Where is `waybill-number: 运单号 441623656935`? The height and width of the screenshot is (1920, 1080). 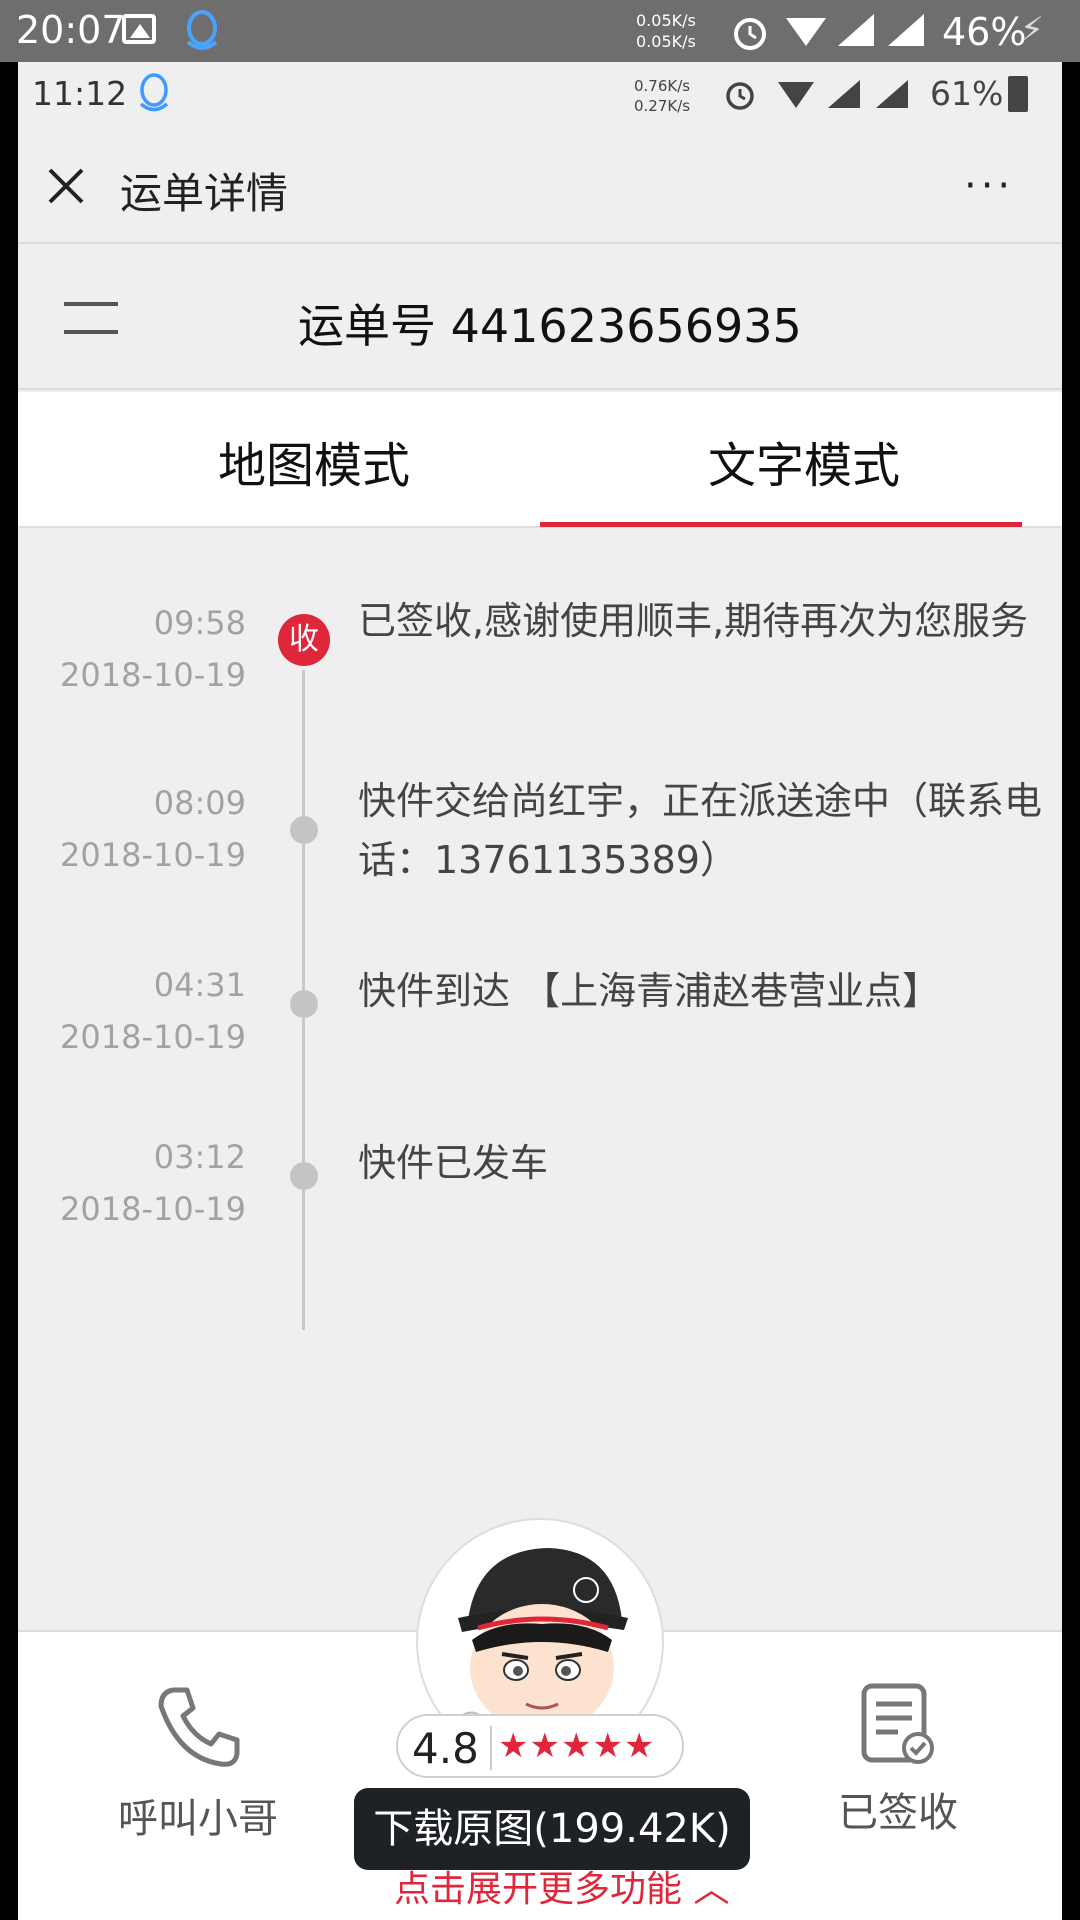 waybill-number: 运单号 441623656935 is located at coordinates (550, 326).